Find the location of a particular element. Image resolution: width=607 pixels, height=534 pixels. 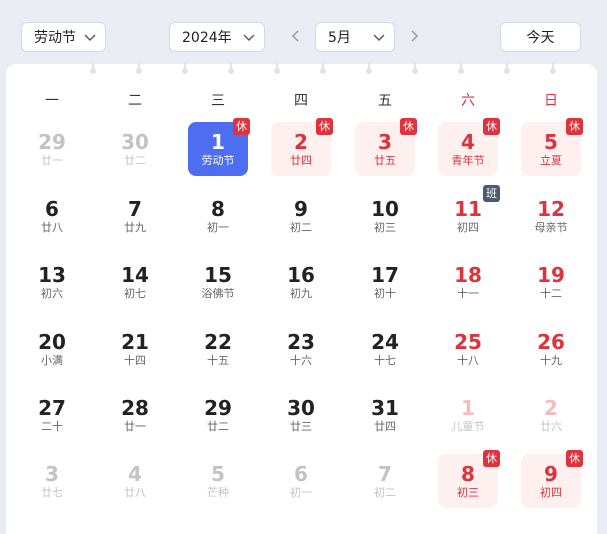

day-cell: 8 初一 is located at coordinates (218, 216).